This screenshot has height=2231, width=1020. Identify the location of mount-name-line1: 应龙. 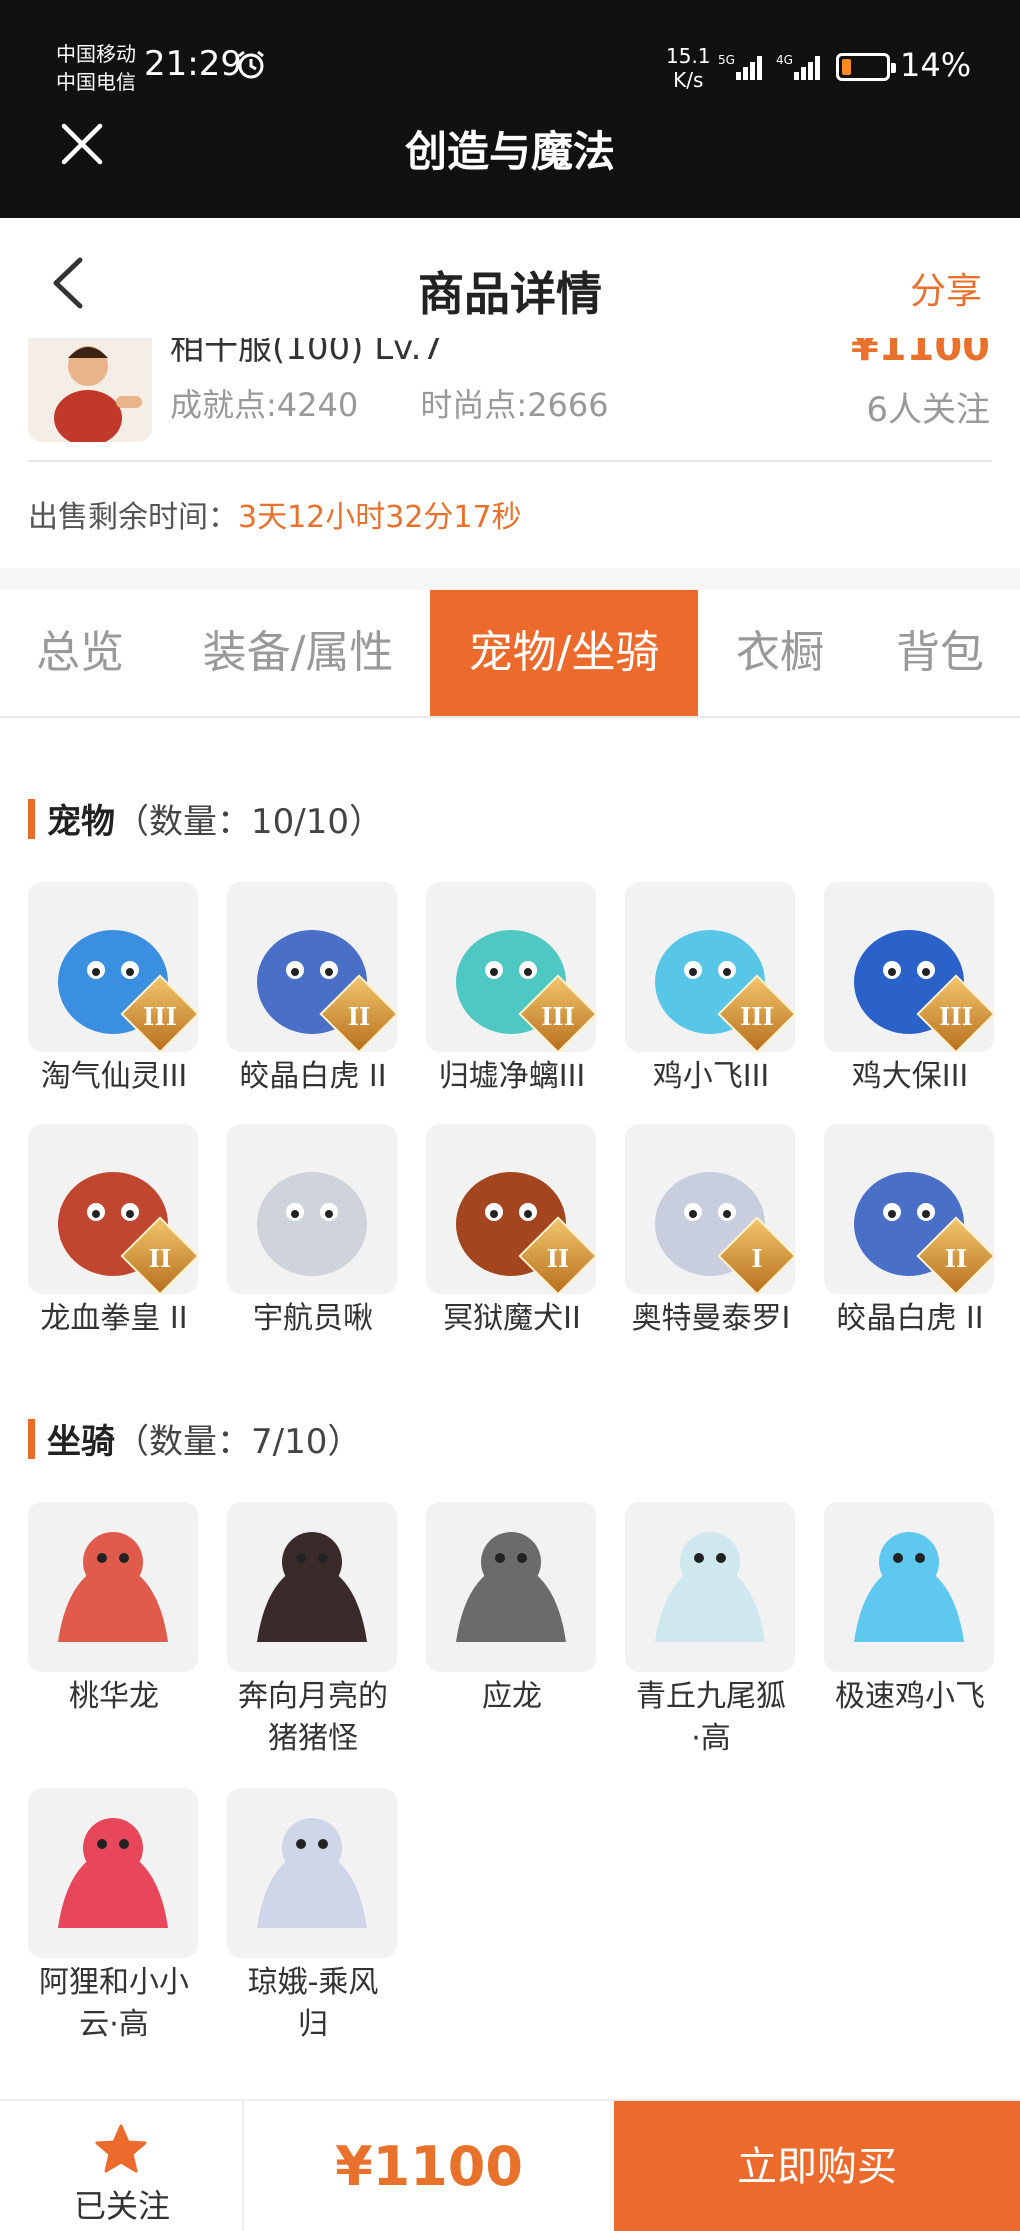
(512, 1696).